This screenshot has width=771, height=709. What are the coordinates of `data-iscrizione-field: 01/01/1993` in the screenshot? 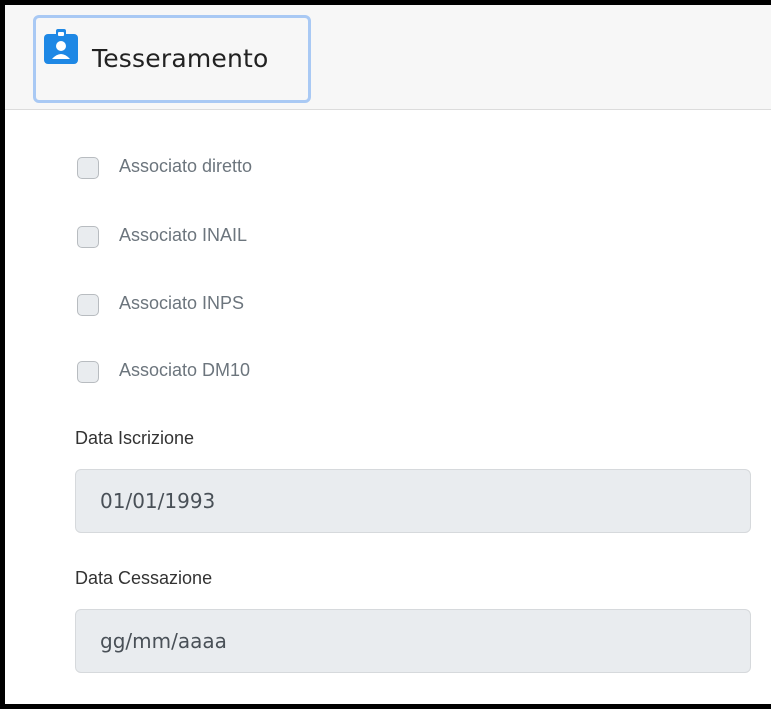 It's located at (413, 501).